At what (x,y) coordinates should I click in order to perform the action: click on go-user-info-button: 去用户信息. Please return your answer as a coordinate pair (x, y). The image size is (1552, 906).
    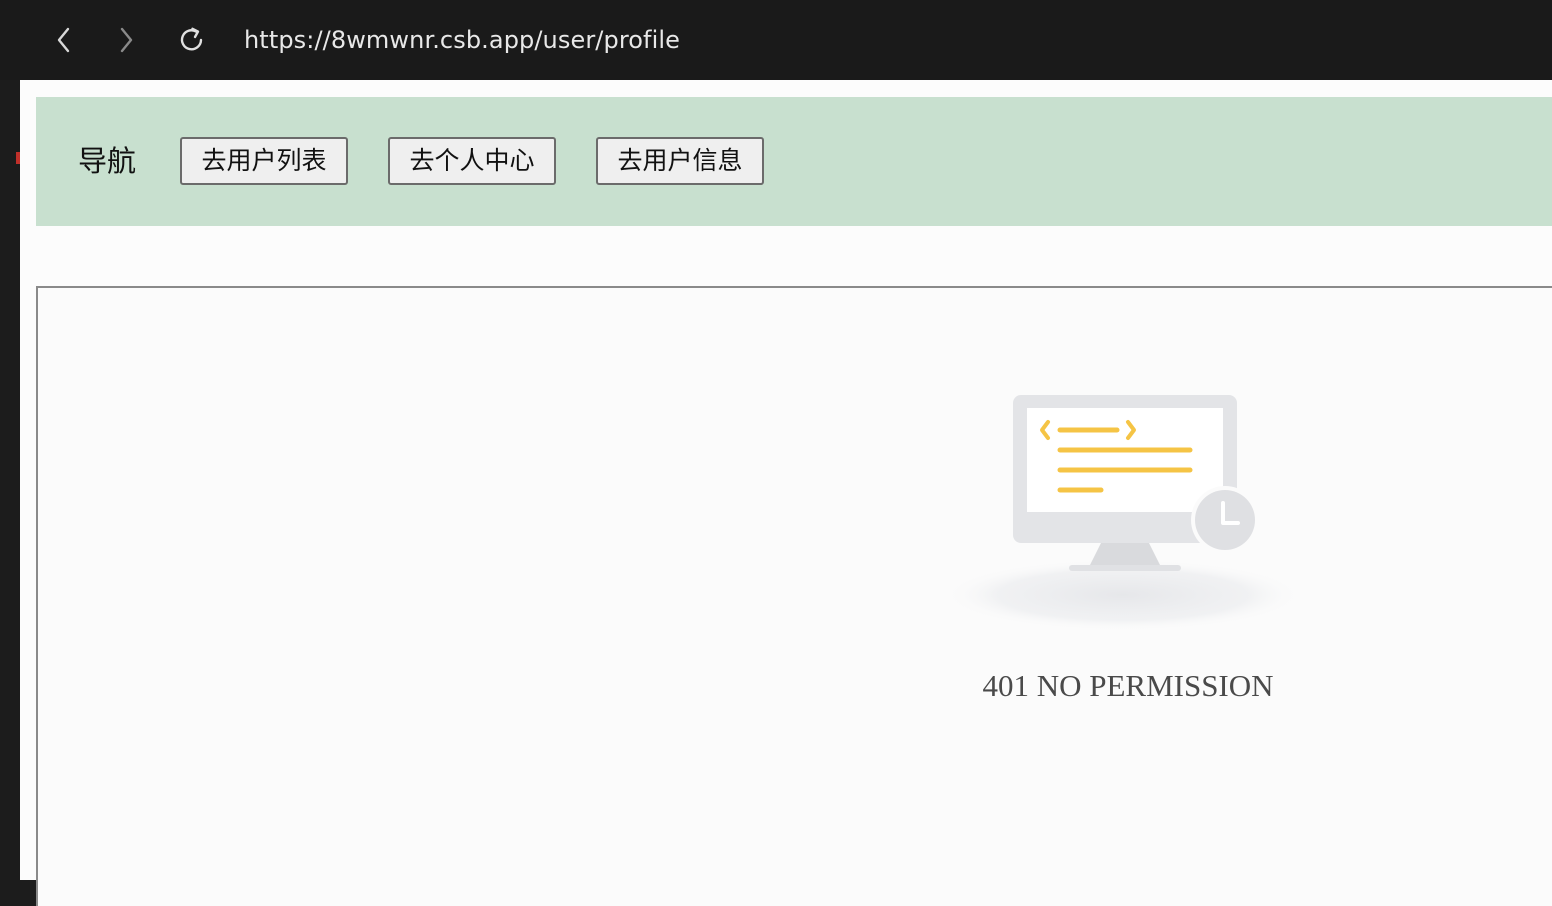
    Looking at the image, I should click on (680, 161).